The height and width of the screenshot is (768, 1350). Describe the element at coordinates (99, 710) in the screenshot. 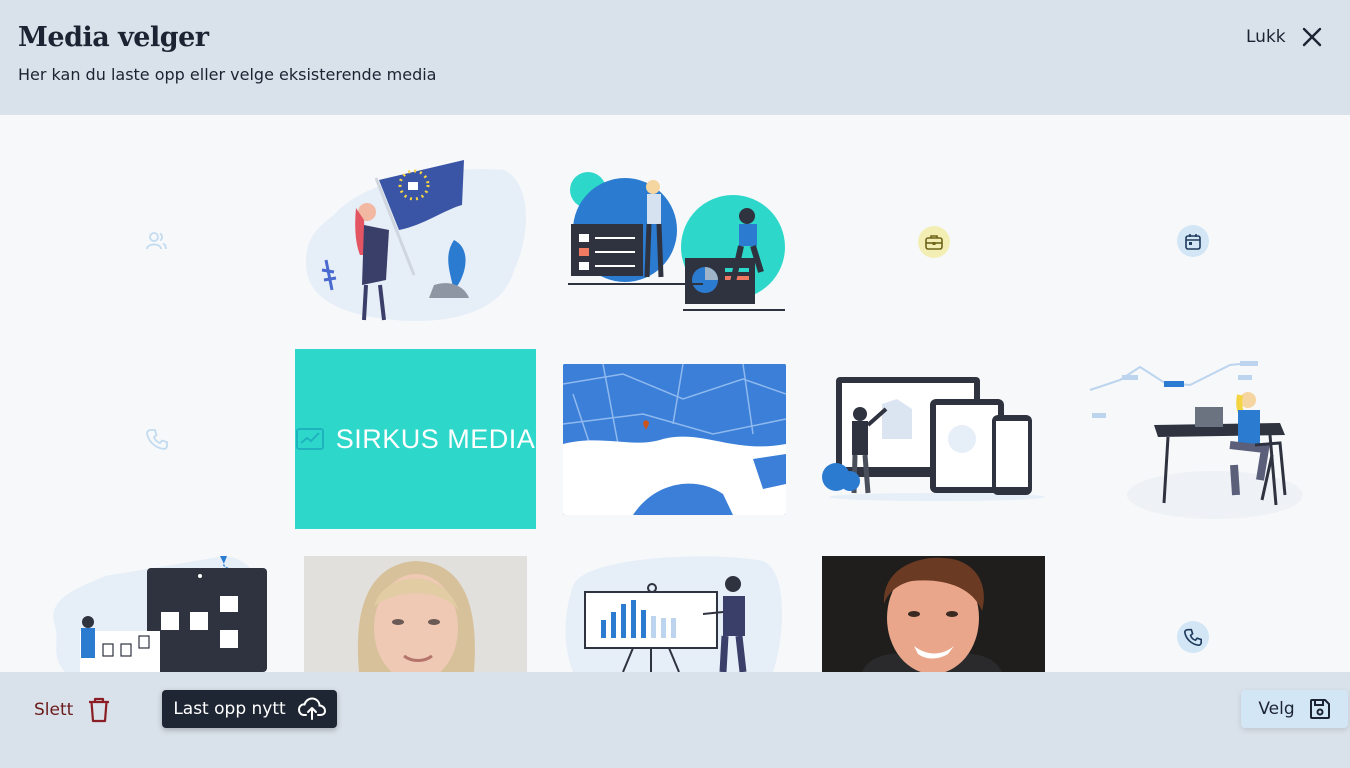

I see `trash-icon` at that location.